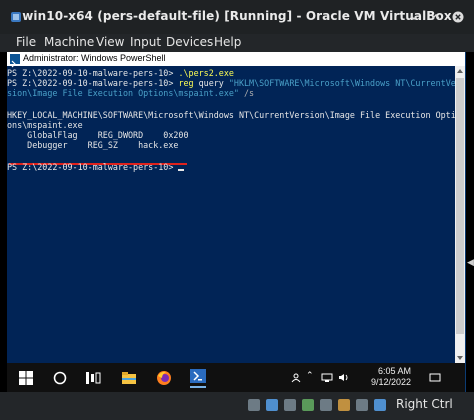  I want to click on maximize-icon, so click(436, 17).